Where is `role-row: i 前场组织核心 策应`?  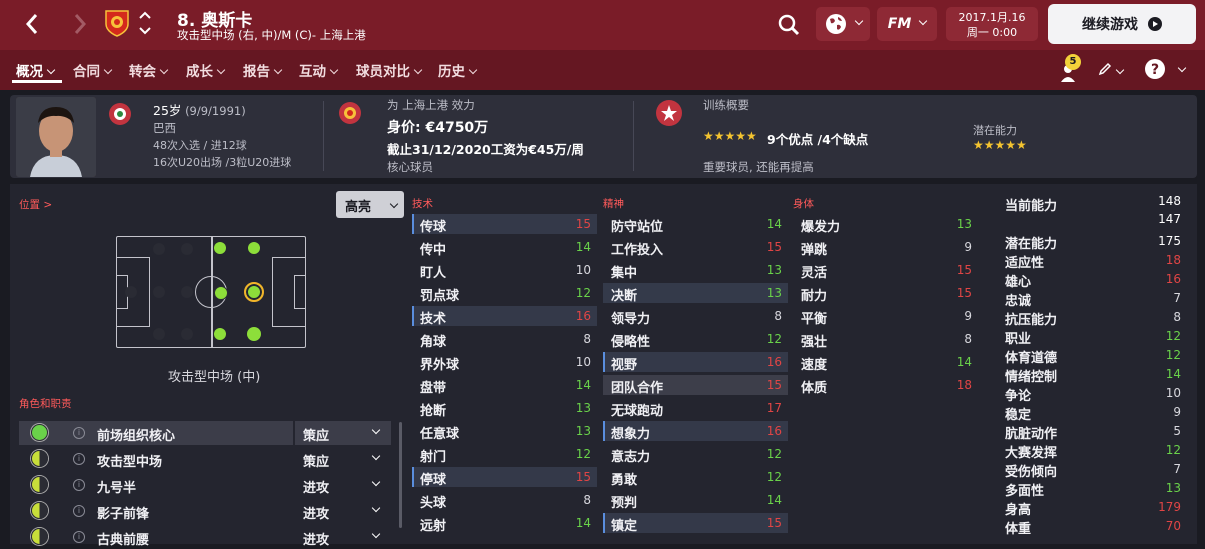 role-row: i 前场组织核心 策应 is located at coordinates (205, 433).